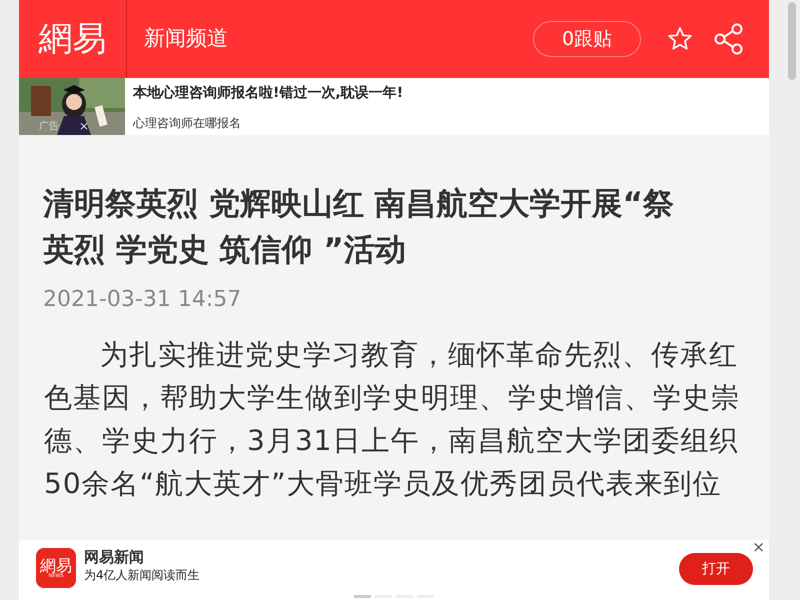  What do you see at coordinates (268, 93) in the screenshot?
I see `ad-headline: 本地心理咨询师报名啦!错过一次,耽误一年!` at bounding box center [268, 93].